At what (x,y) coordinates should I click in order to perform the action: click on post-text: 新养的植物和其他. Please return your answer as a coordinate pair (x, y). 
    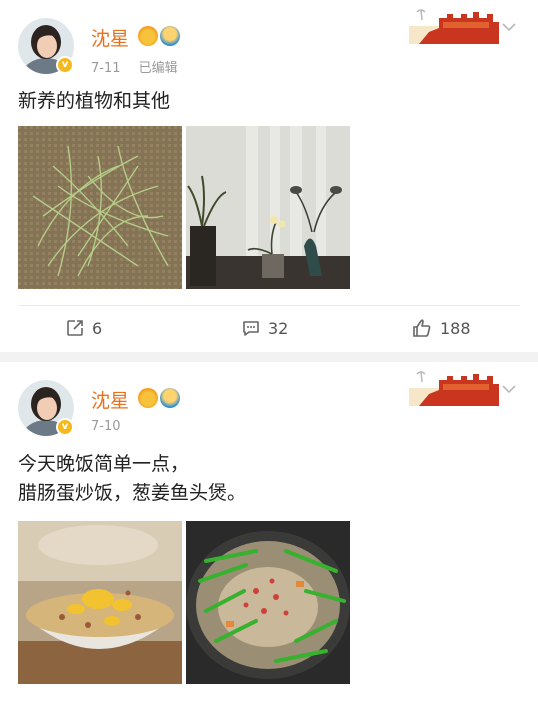
    Looking at the image, I should click on (94, 101).